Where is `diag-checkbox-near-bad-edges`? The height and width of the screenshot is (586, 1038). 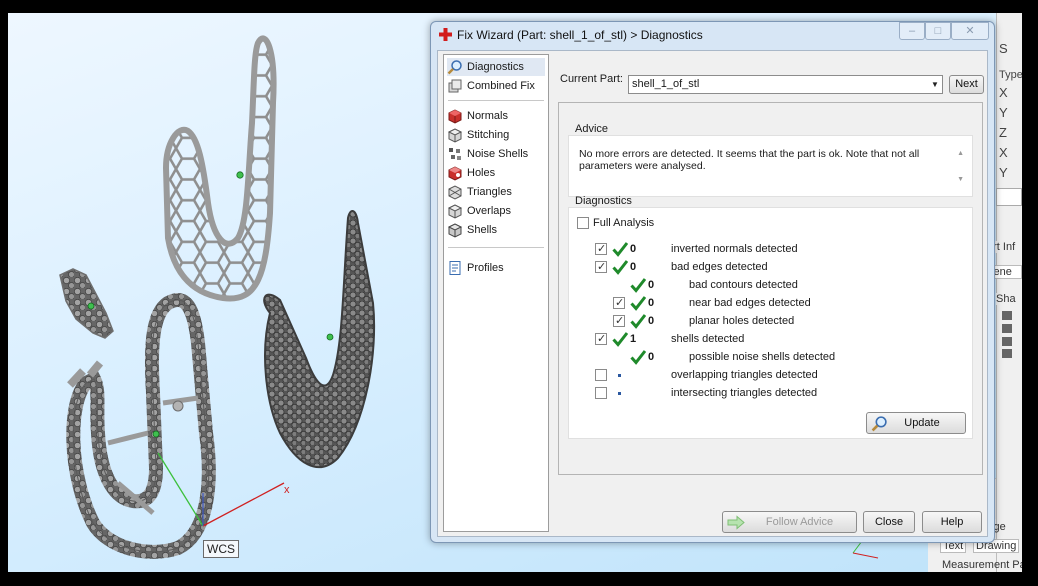
diag-checkbox-near-bad-edges is located at coordinates (619, 302).